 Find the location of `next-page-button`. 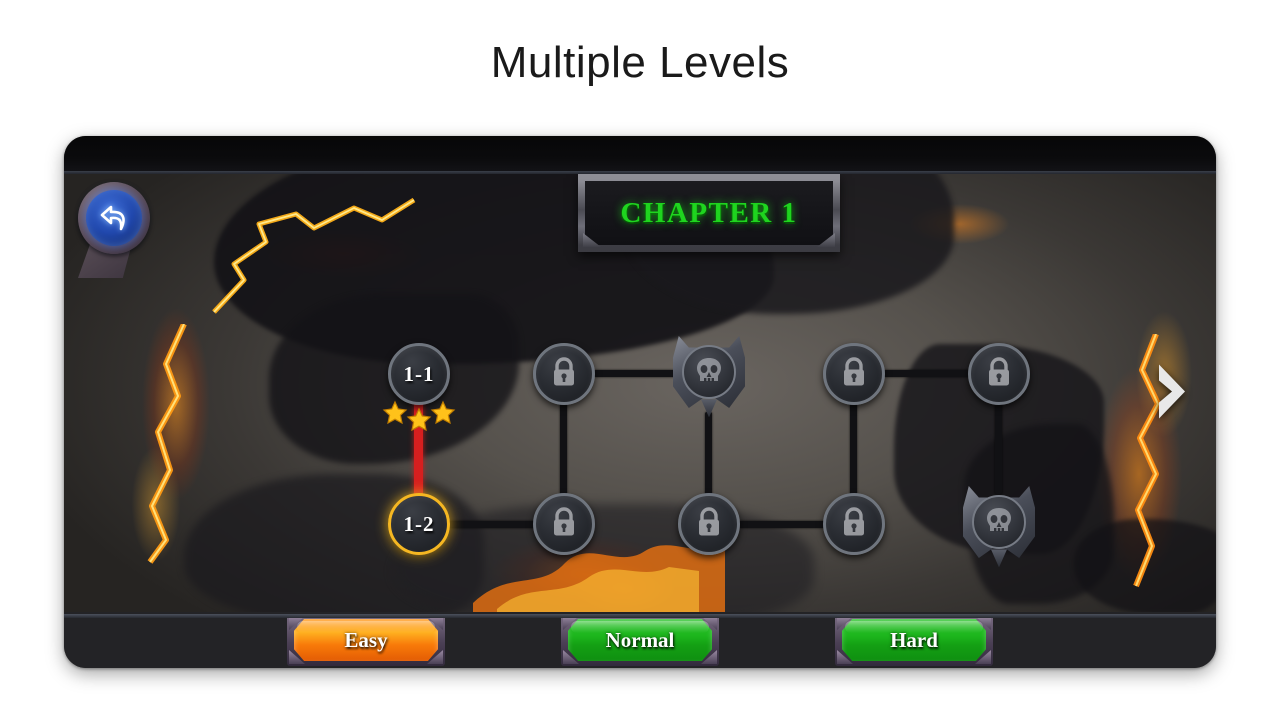

next-page-button is located at coordinates (1171, 394).